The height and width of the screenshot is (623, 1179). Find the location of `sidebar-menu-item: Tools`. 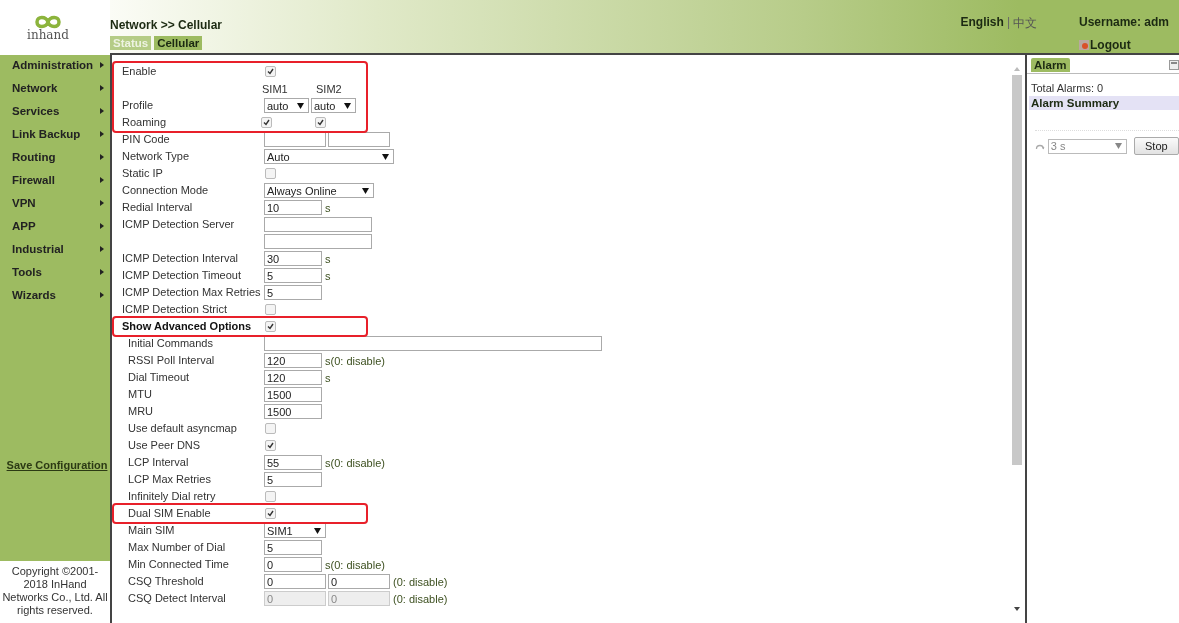

sidebar-menu-item: Tools is located at coordinates (55, 277).